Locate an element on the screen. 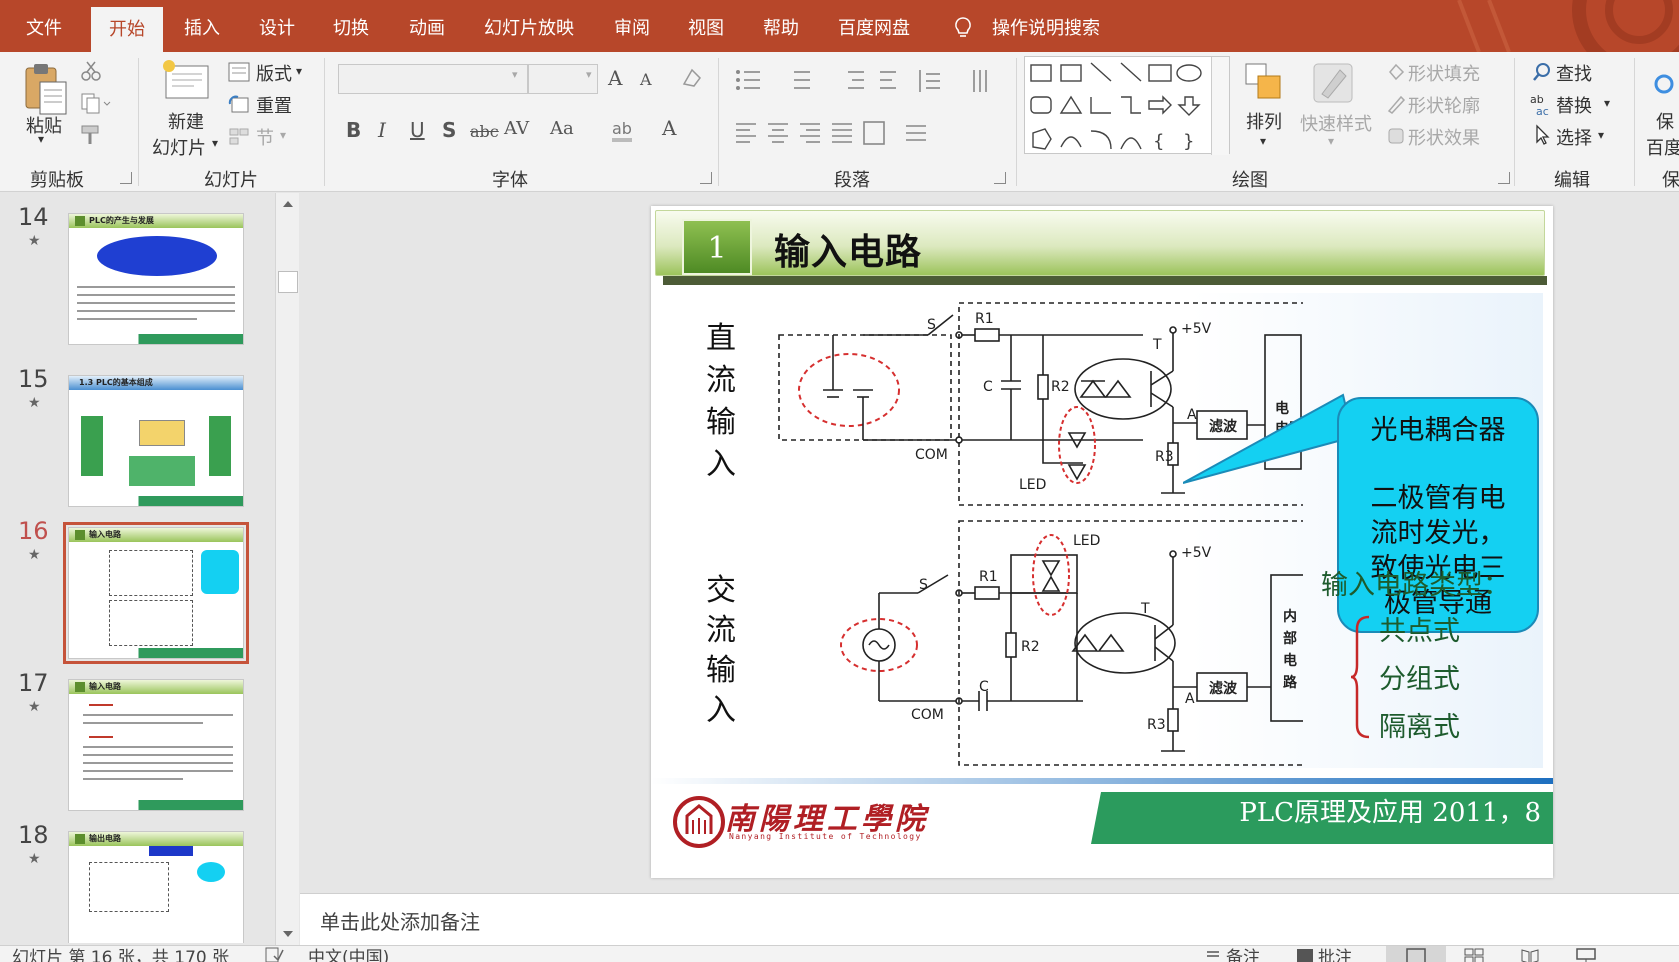 The image size is (1679, 962). slide-thumbnail-14: PLC的产生与发展 is located at coordinates (156, 279).